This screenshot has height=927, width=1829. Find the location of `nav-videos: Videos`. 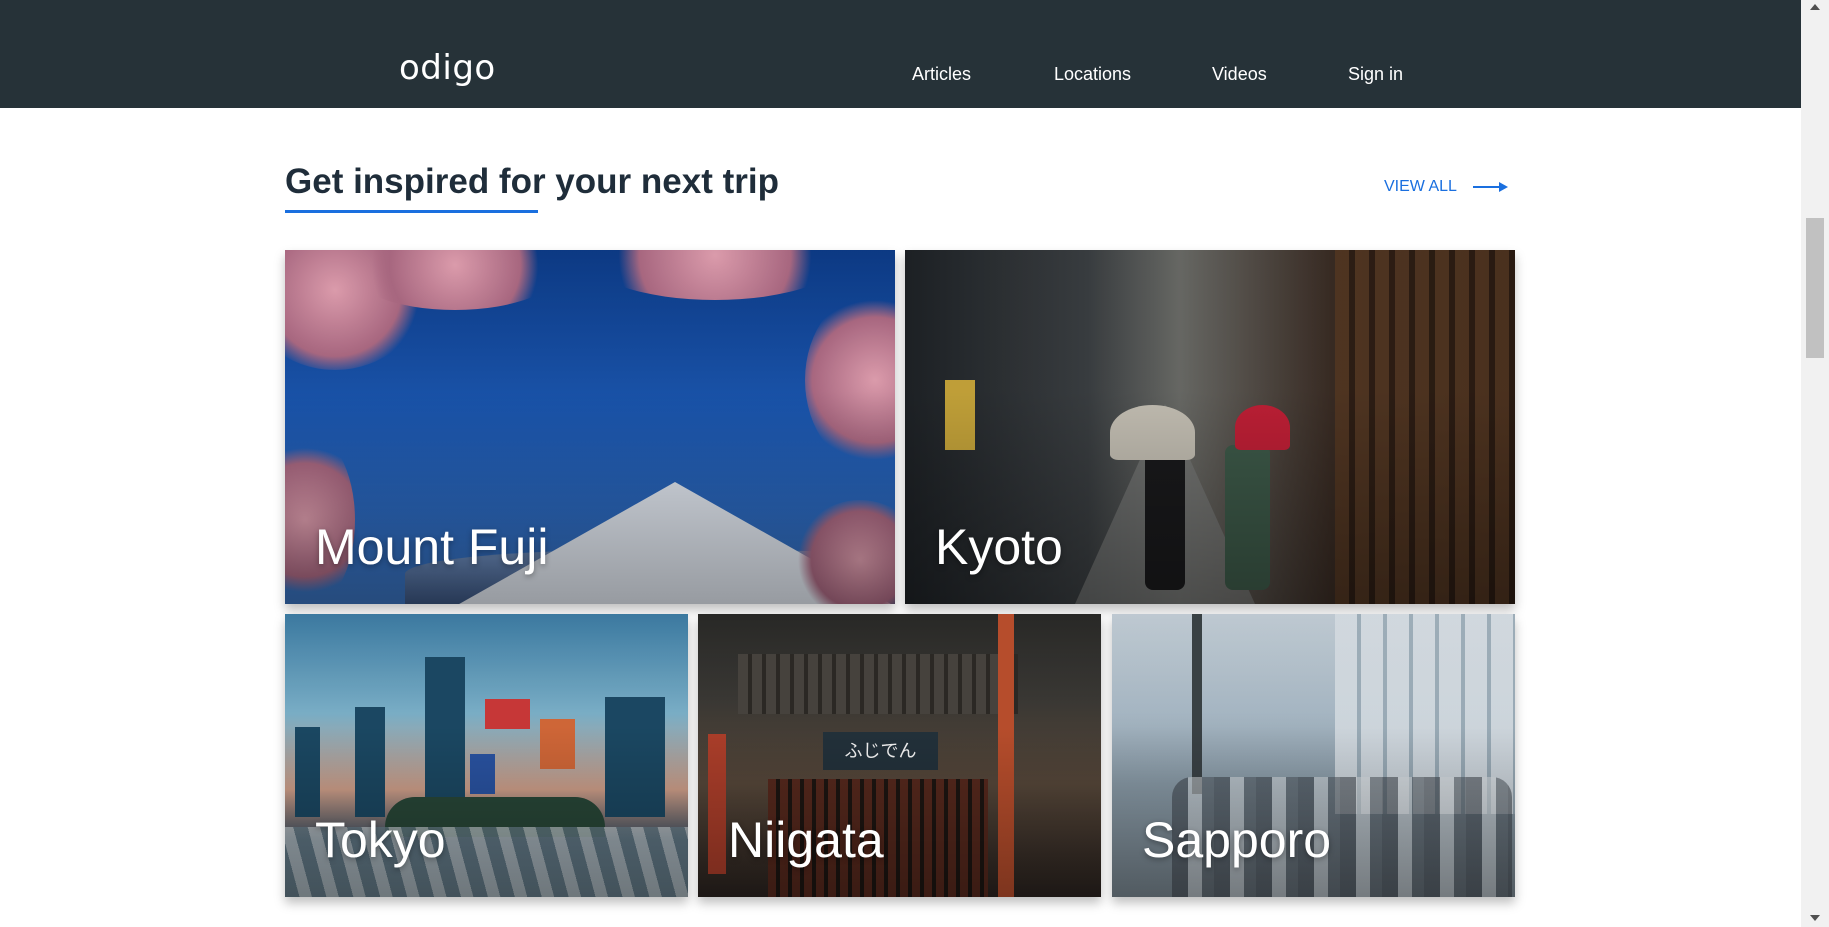

nav-videos: Videos is located at coordinates (1239, 74).